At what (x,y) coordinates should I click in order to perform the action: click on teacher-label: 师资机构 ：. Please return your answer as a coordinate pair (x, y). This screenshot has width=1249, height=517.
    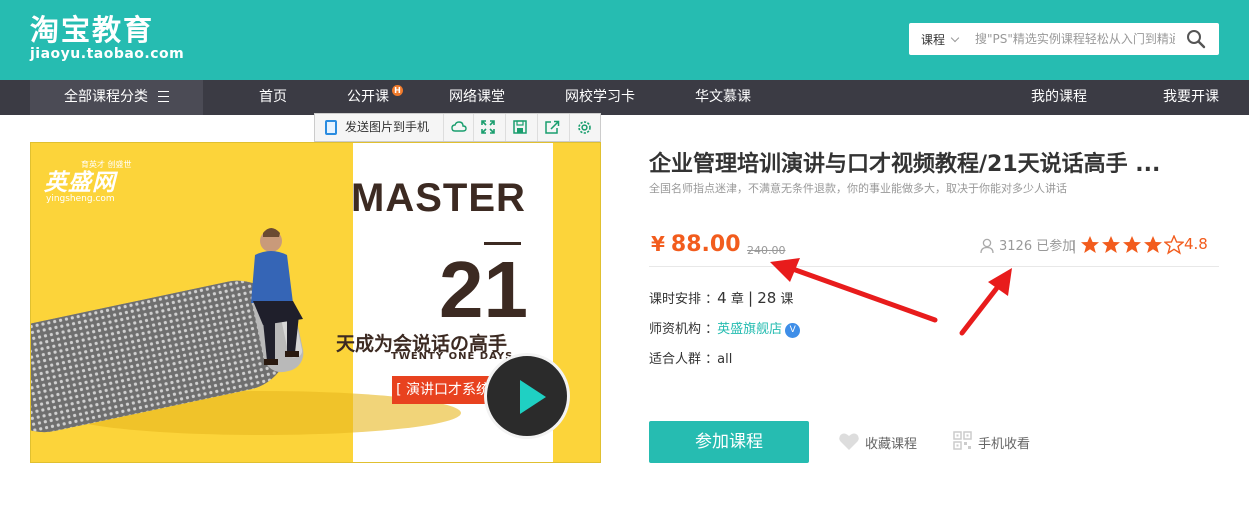
    Looking at the image, I should click on (684, 329).